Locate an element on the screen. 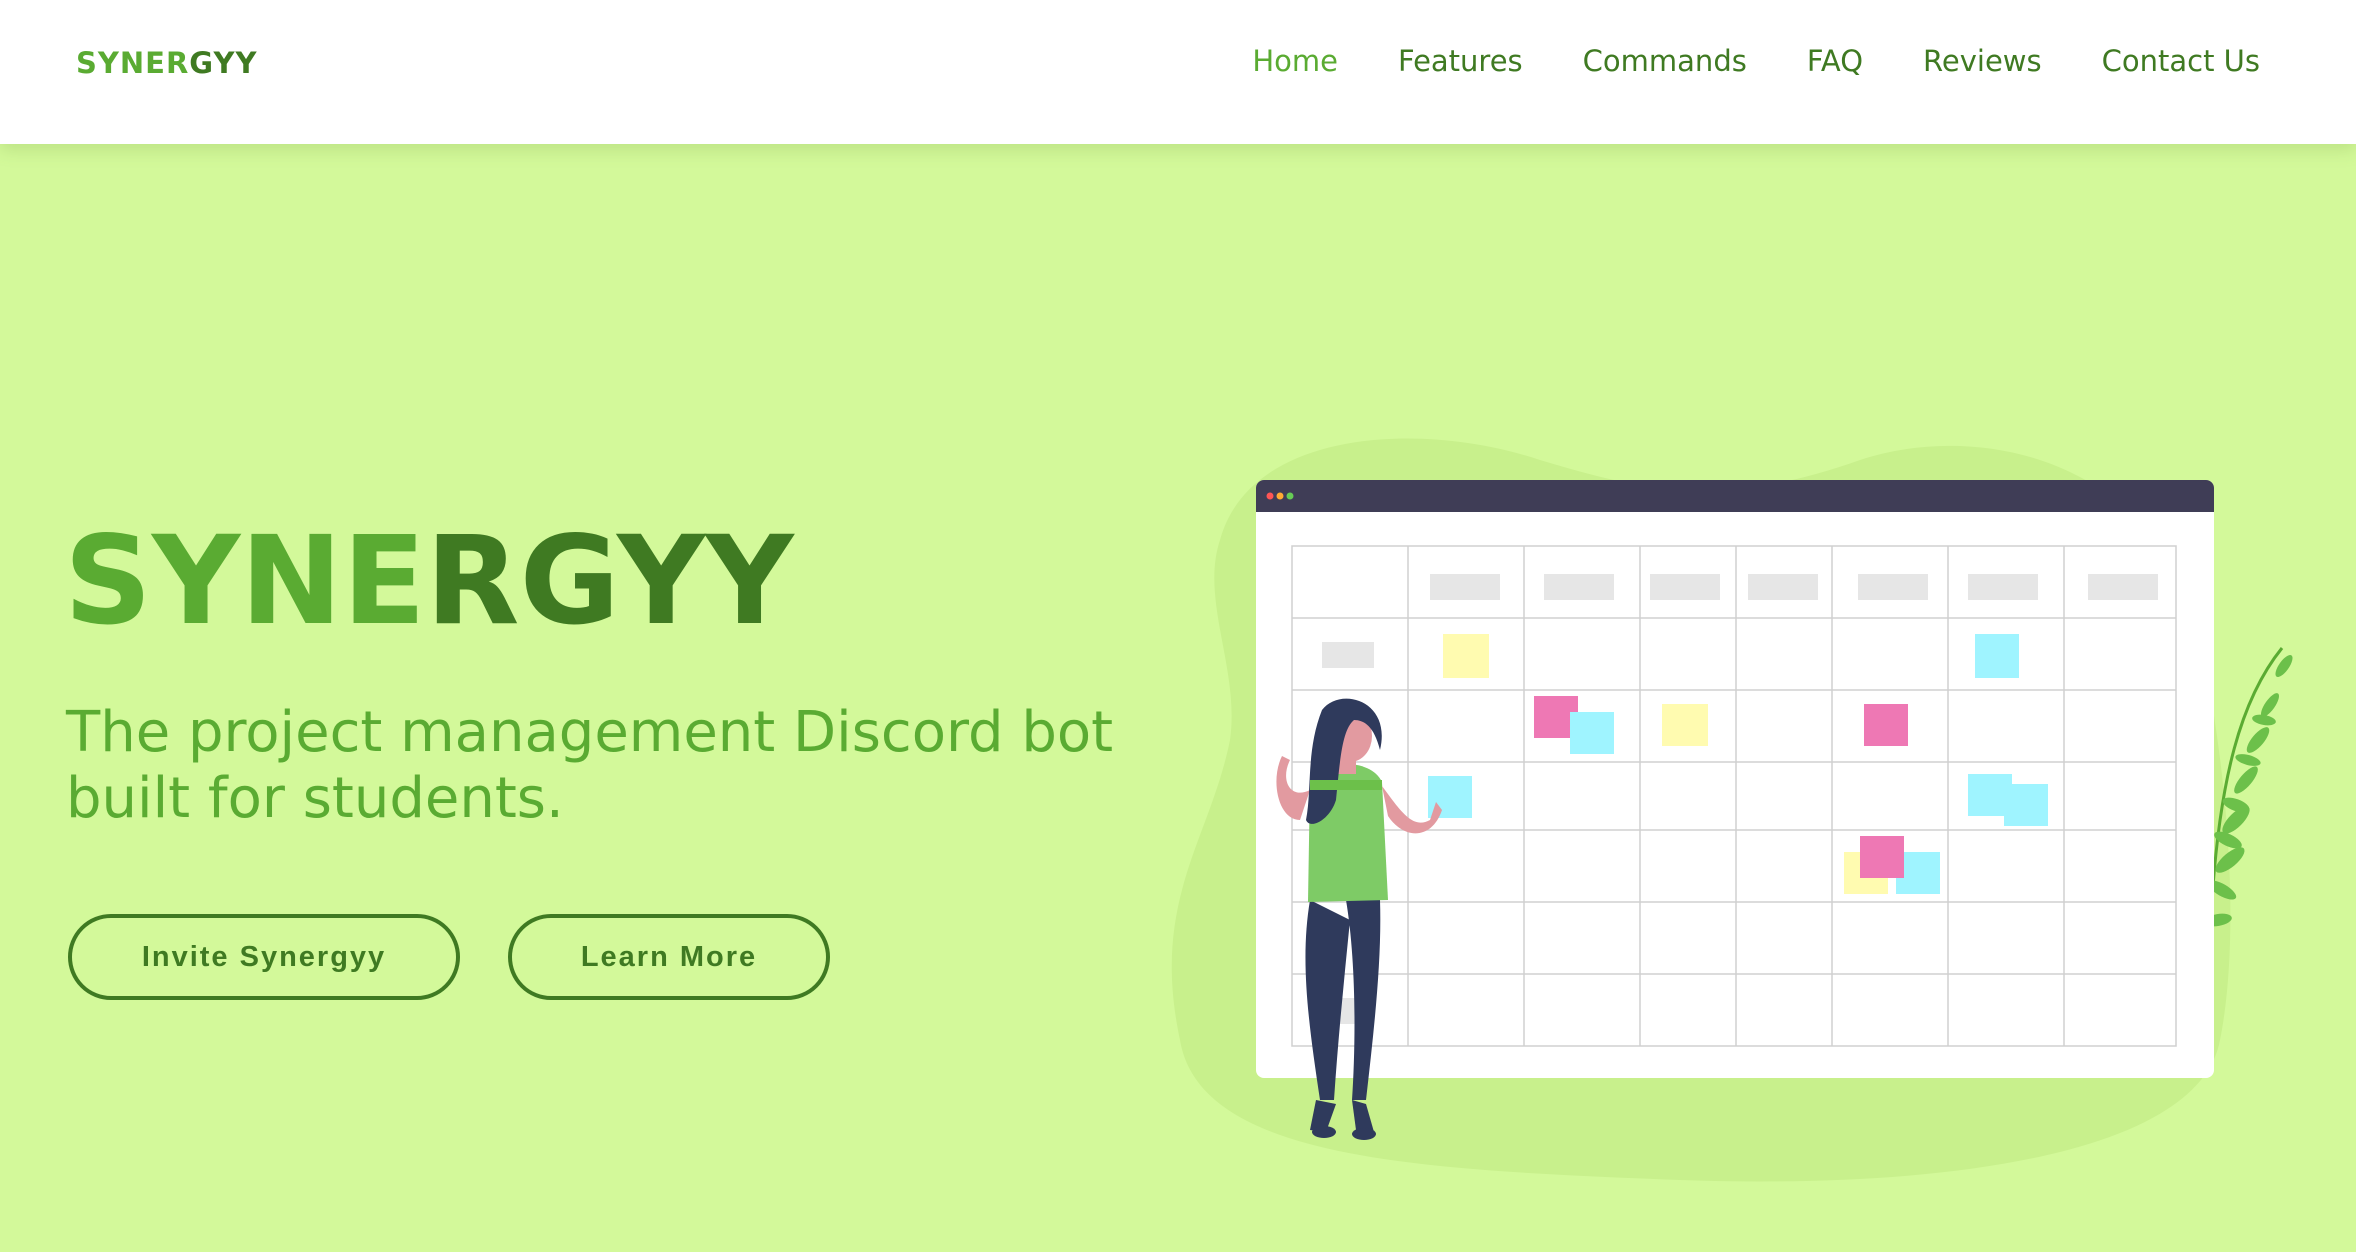 This screenshot has width=2356, height=1252. window-close-dot is located at coordinates (1270, 496).